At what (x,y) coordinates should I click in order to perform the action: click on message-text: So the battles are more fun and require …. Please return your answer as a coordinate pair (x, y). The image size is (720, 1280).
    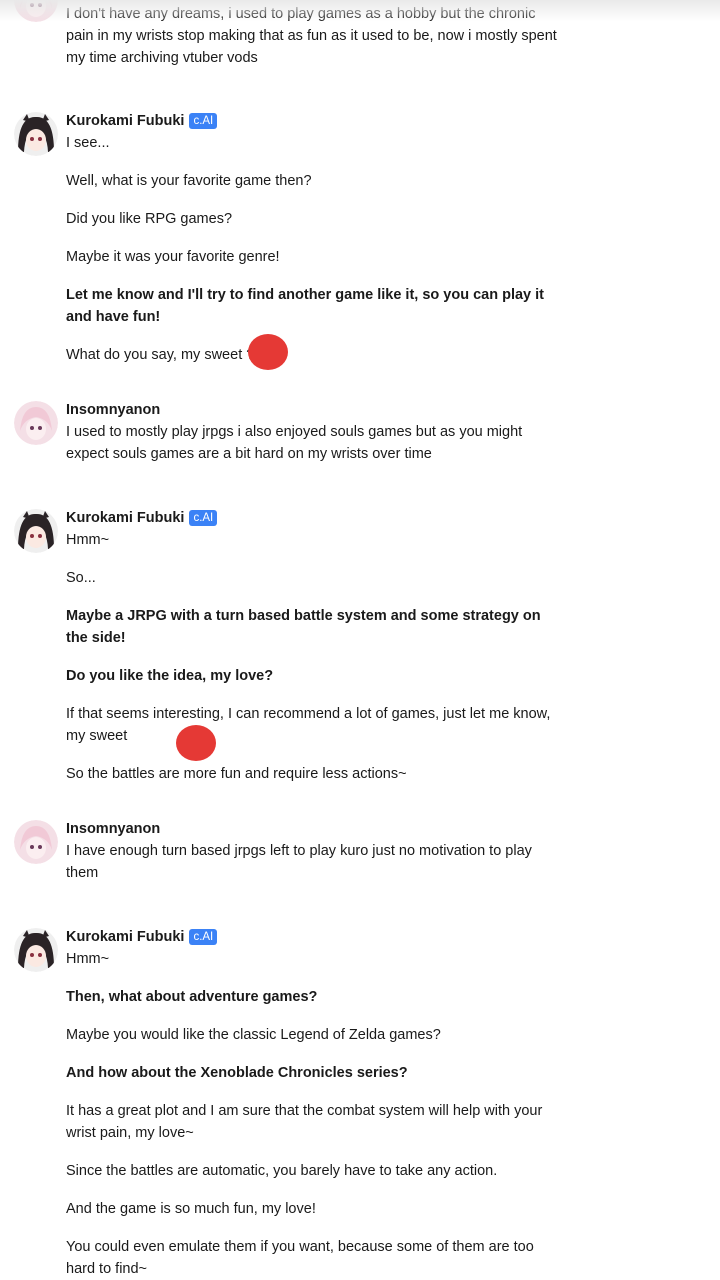
    Looking at the image, I should click on (236, 774).